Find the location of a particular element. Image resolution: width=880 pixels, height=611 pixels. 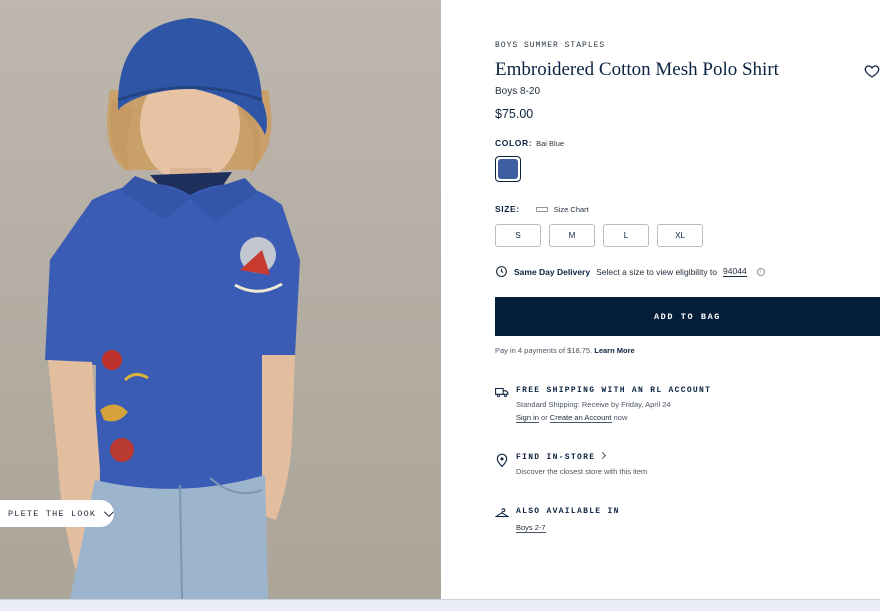

now-text: now is located at coordinates (620, 417).